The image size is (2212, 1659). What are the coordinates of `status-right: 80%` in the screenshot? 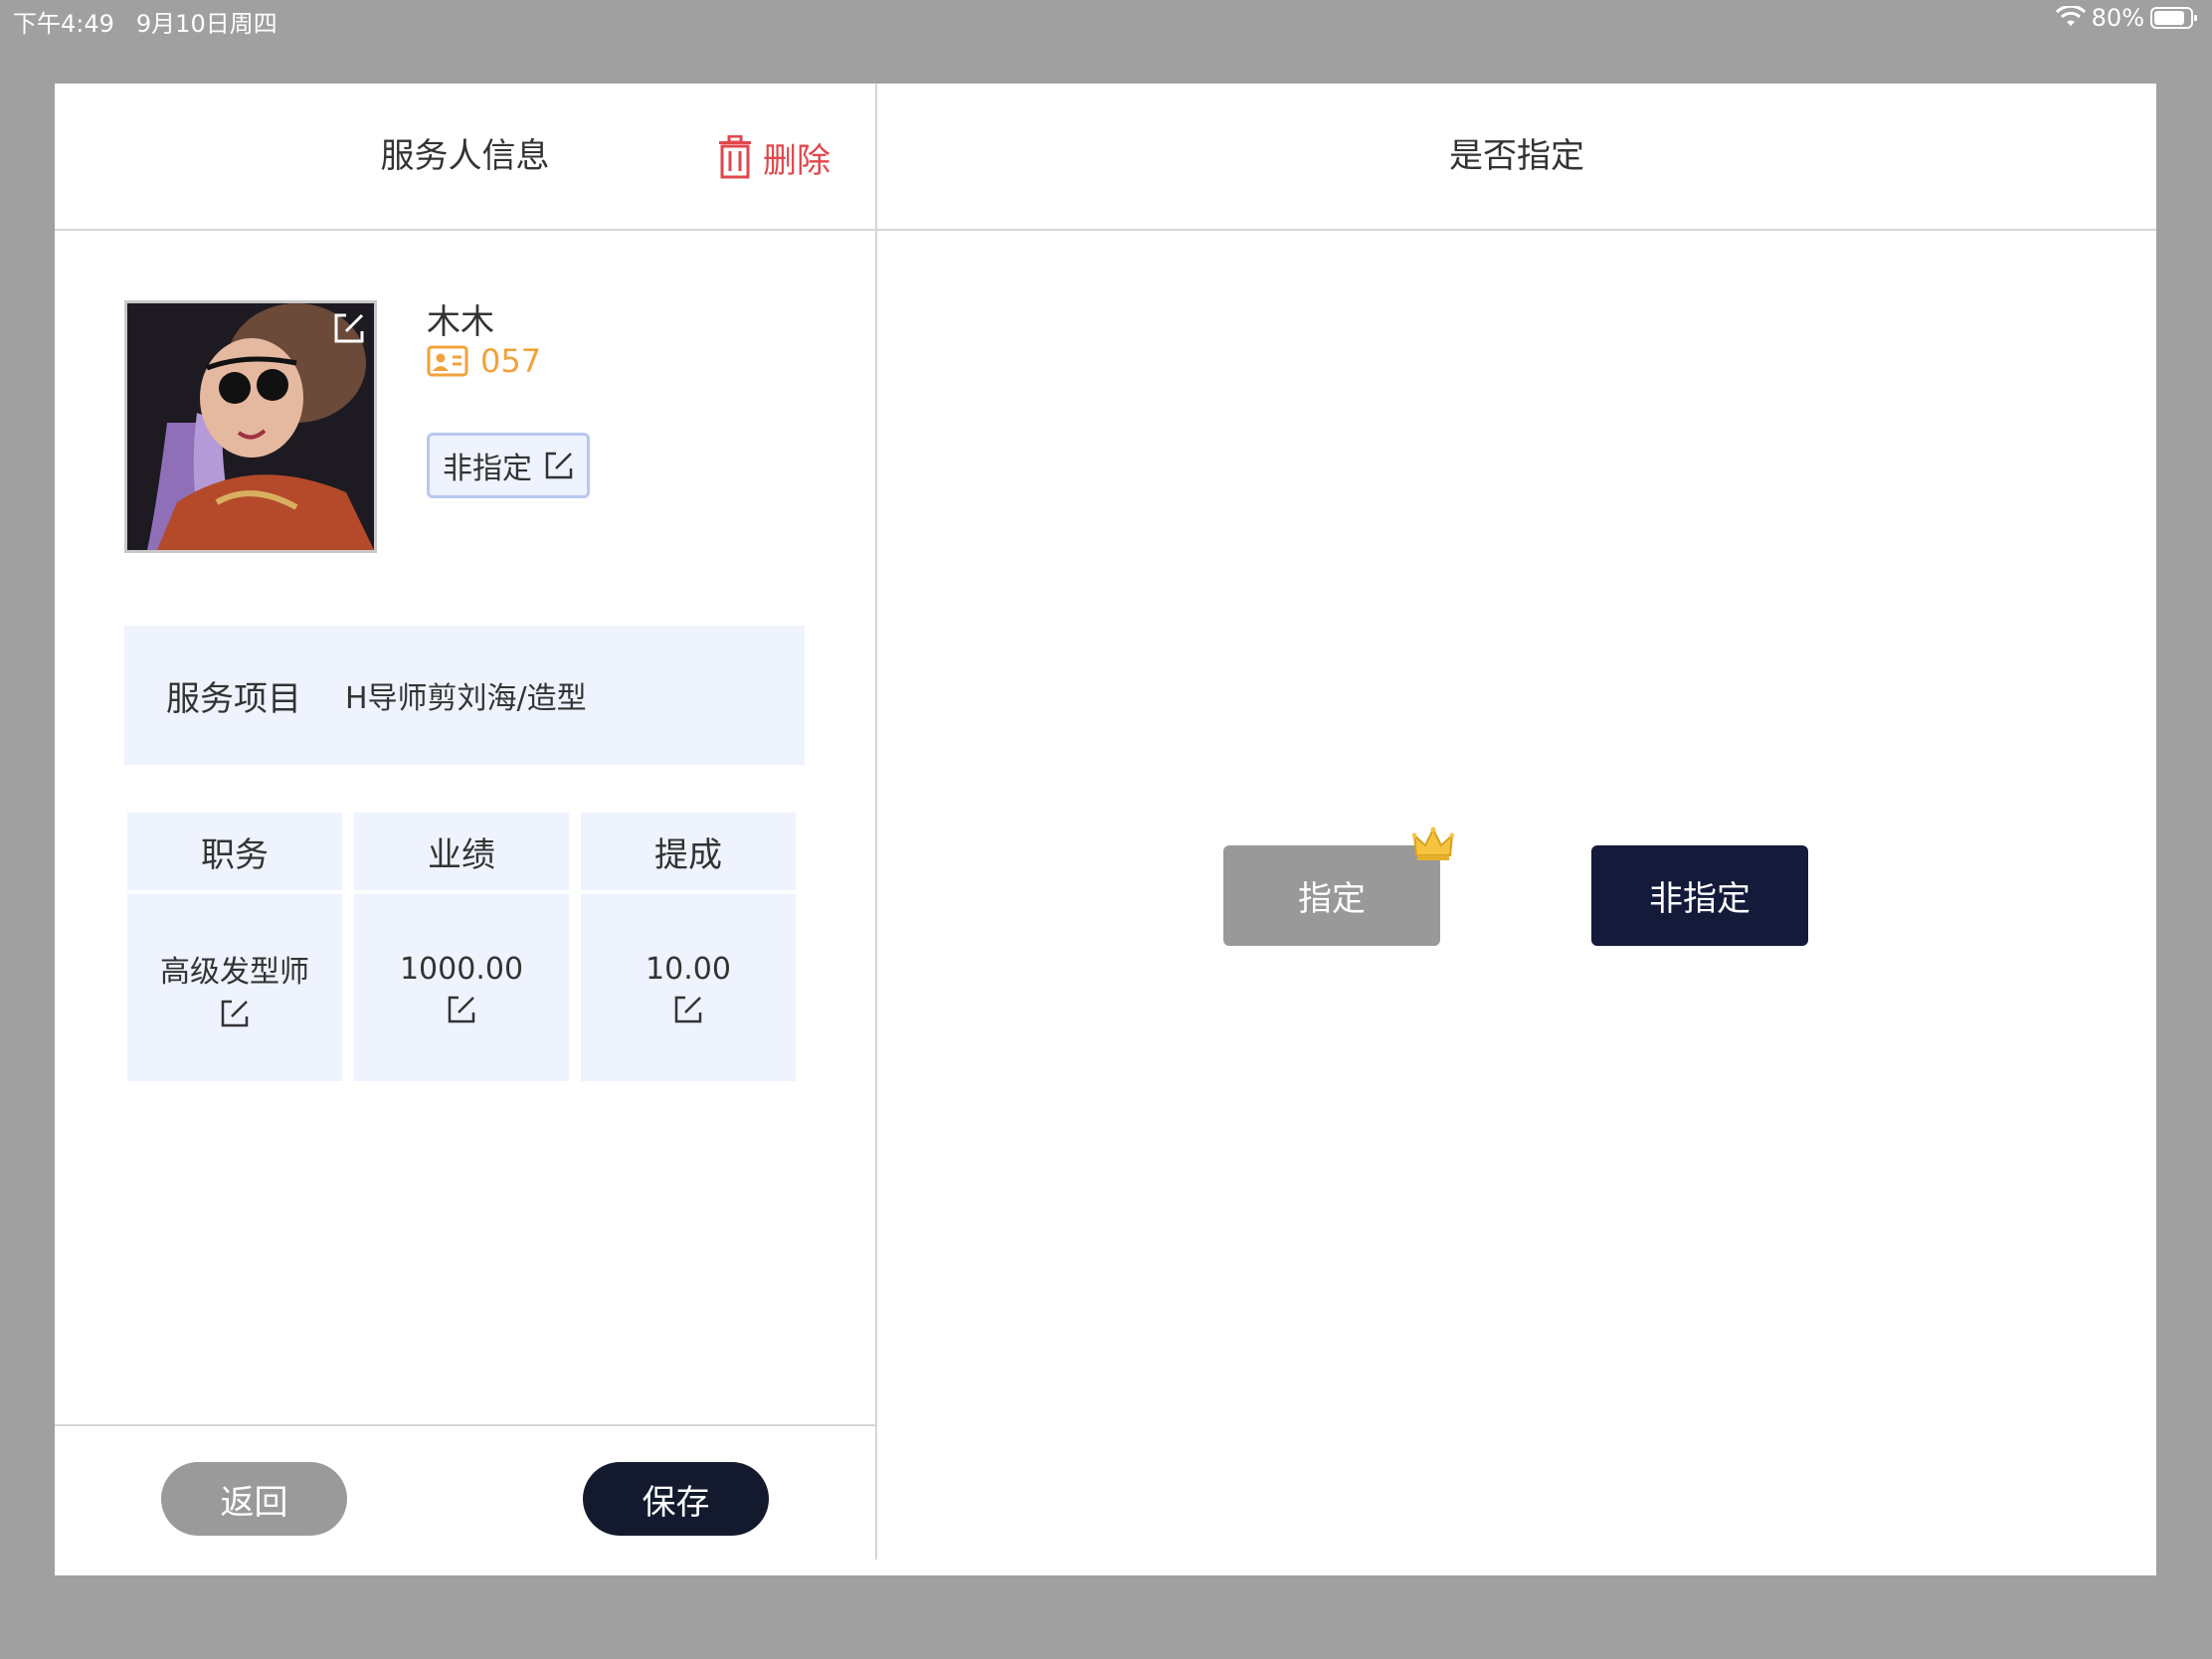 It's located at (2126, 18).